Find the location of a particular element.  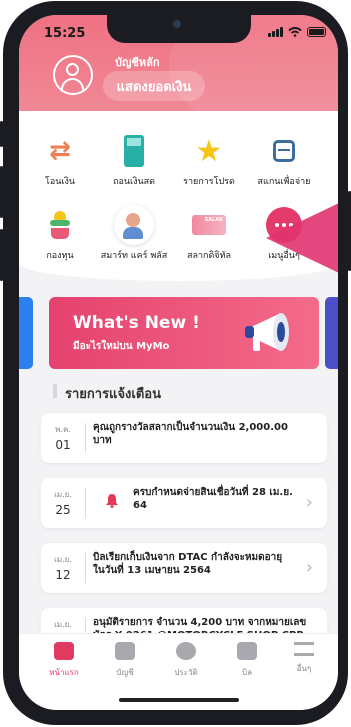

notification-date: พ.ค. 01 is located at coordinates (63, 438).